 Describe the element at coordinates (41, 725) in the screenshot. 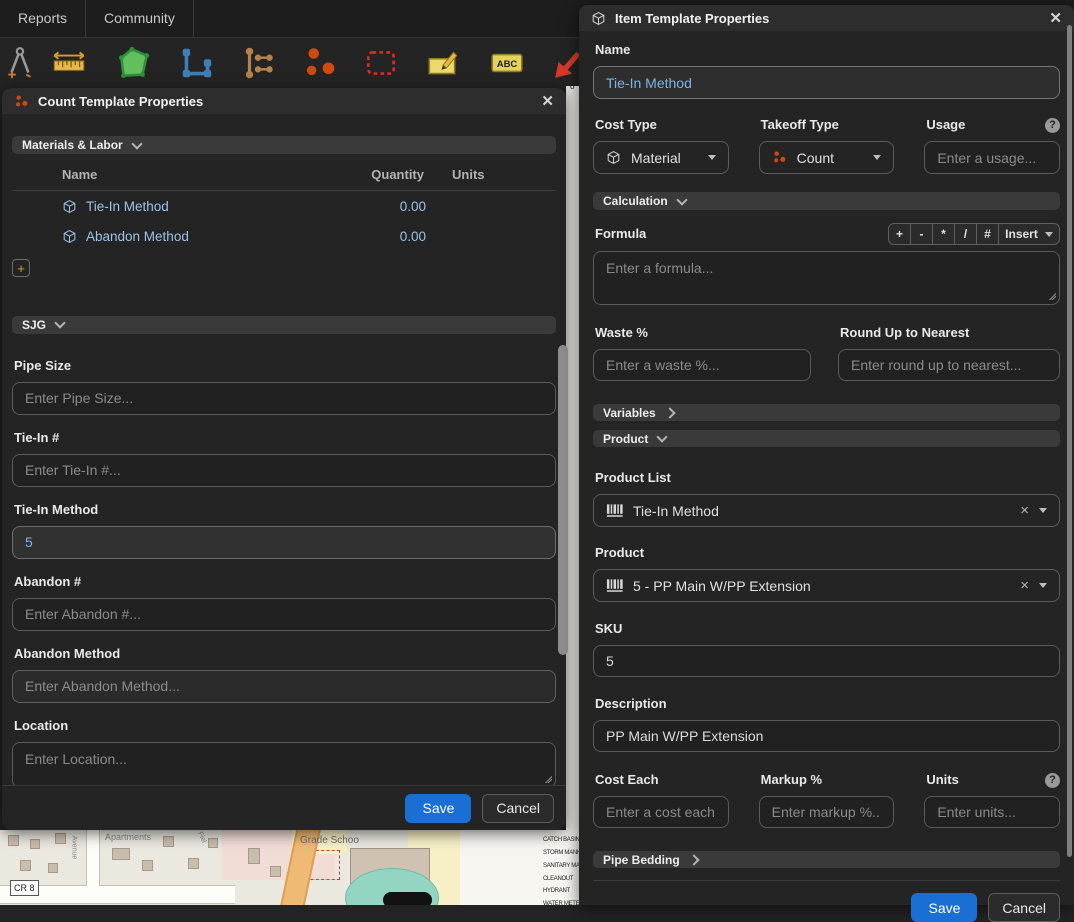

I see `location-label: Location` at that location.